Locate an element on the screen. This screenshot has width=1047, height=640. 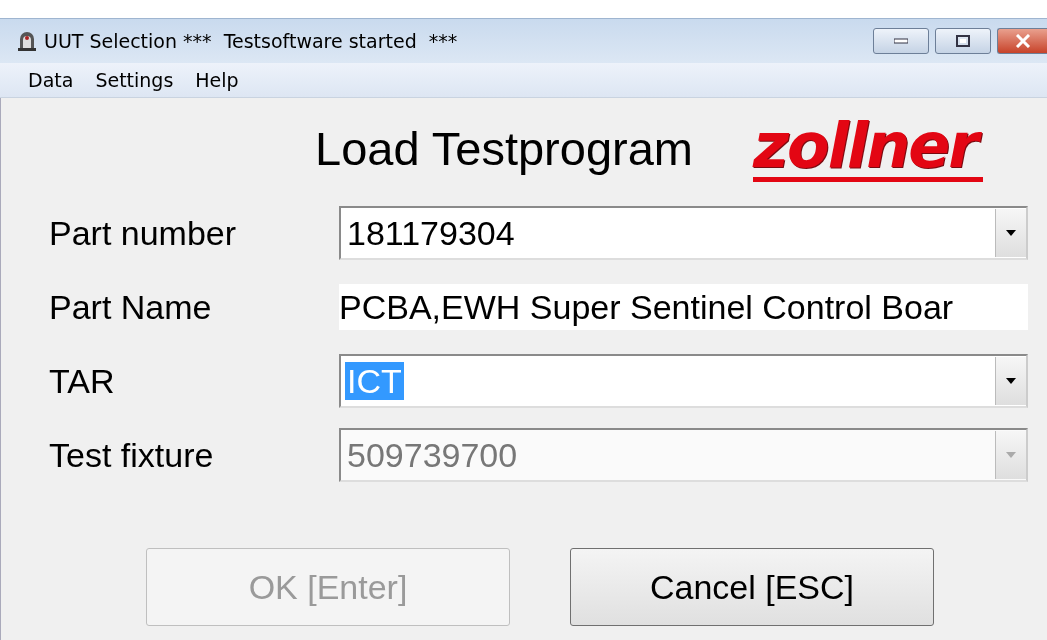
field-label: TAR is located at coordinates (82, 381).